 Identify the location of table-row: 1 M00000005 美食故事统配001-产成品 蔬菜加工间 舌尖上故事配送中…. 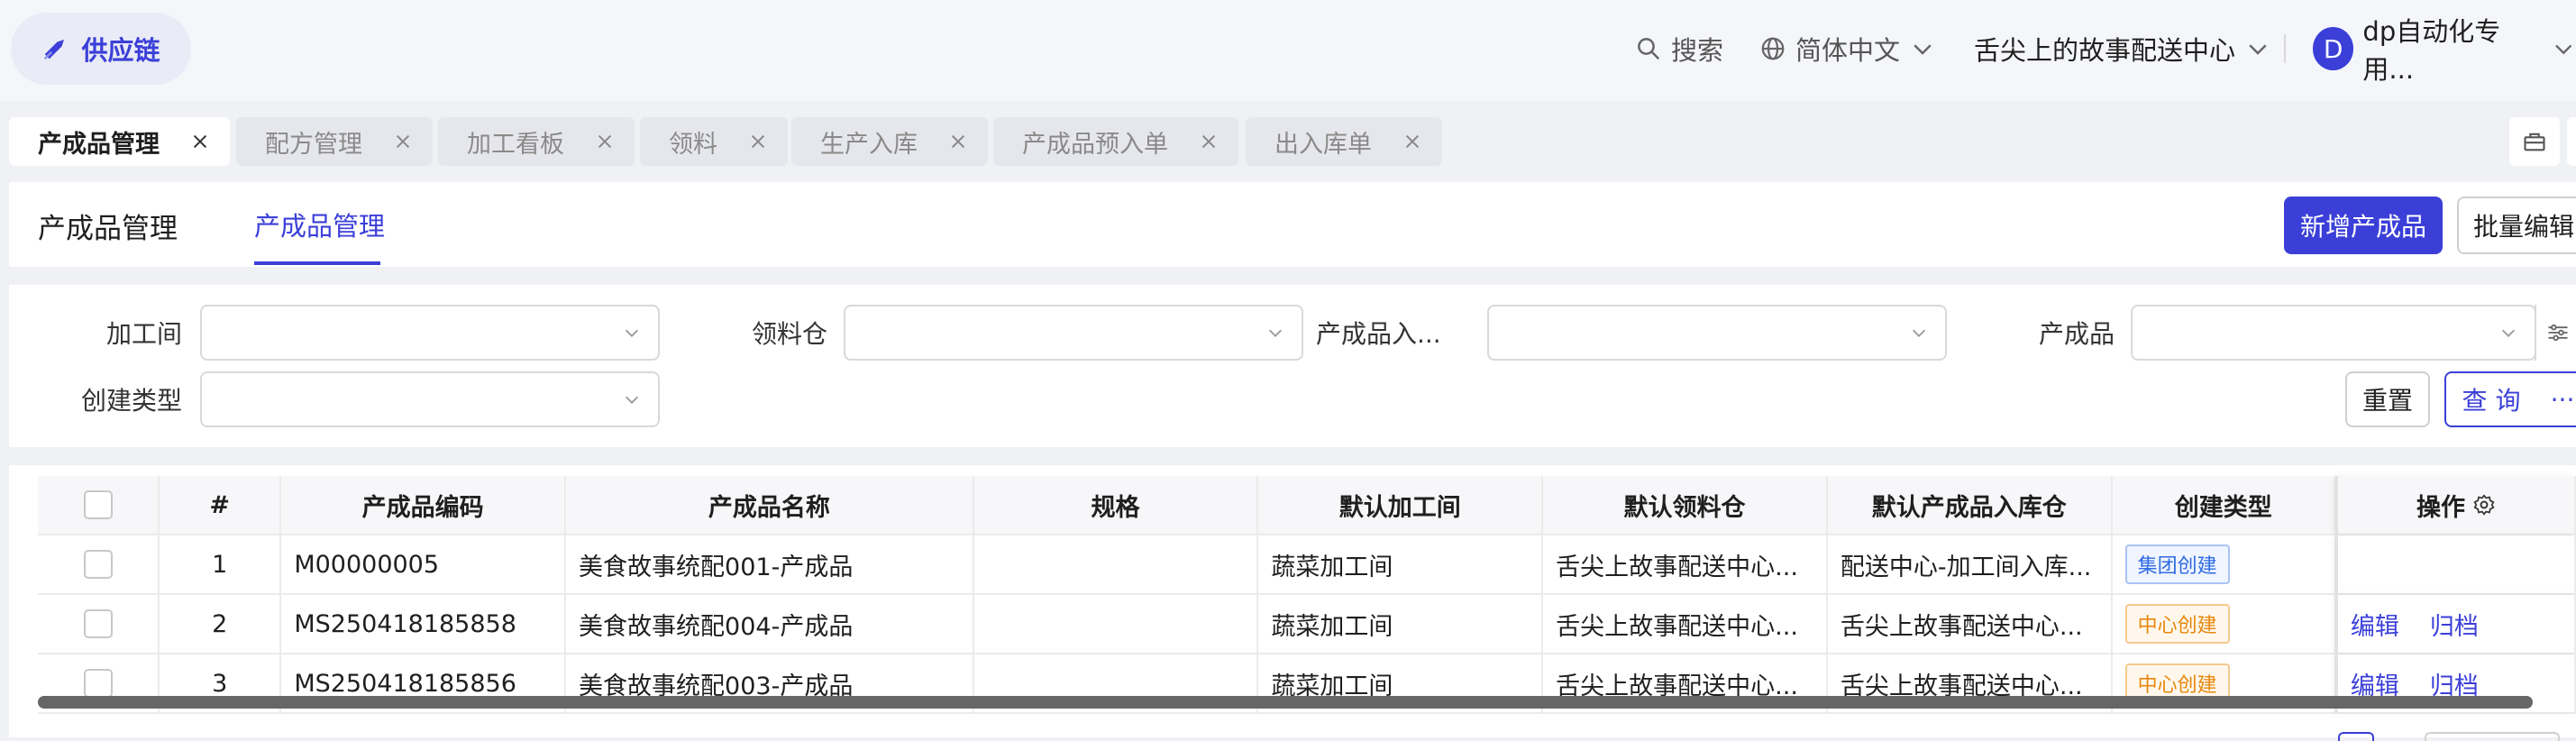
(1307, 565).